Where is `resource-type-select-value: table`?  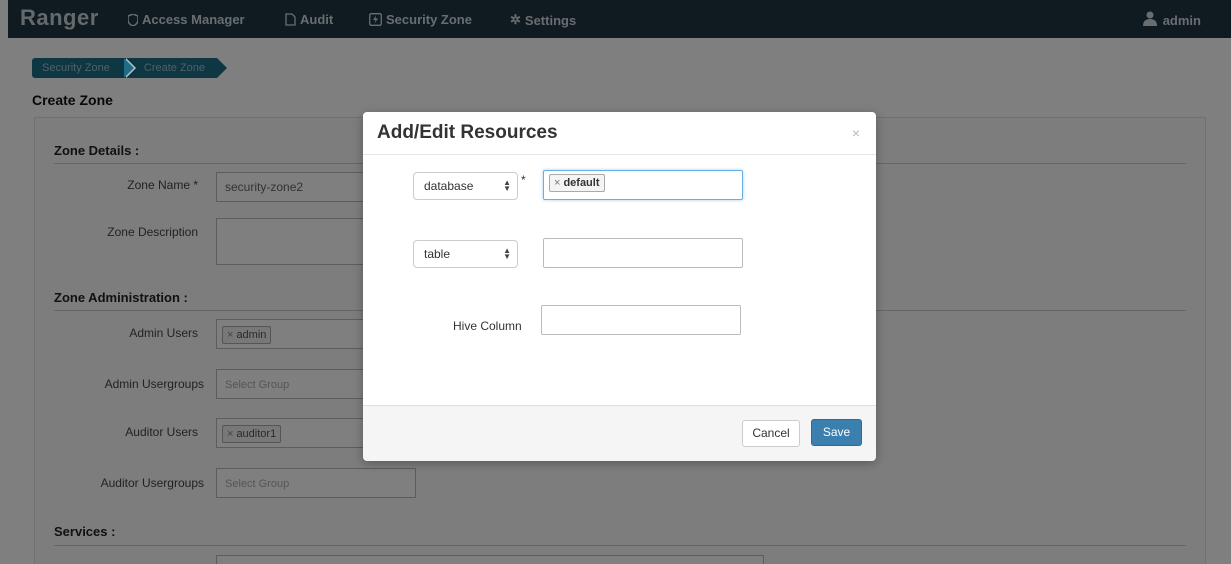
resource-type-select-value: table is located at coordinates (437, 254).